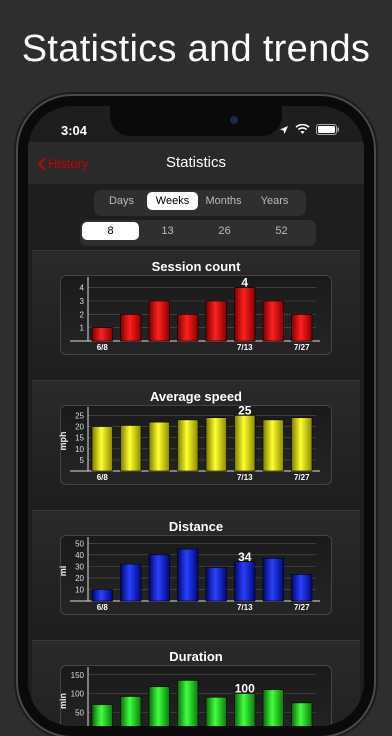 This screenshot has width=392, height=736. I want to click on battery-icon, so click(327, 129).